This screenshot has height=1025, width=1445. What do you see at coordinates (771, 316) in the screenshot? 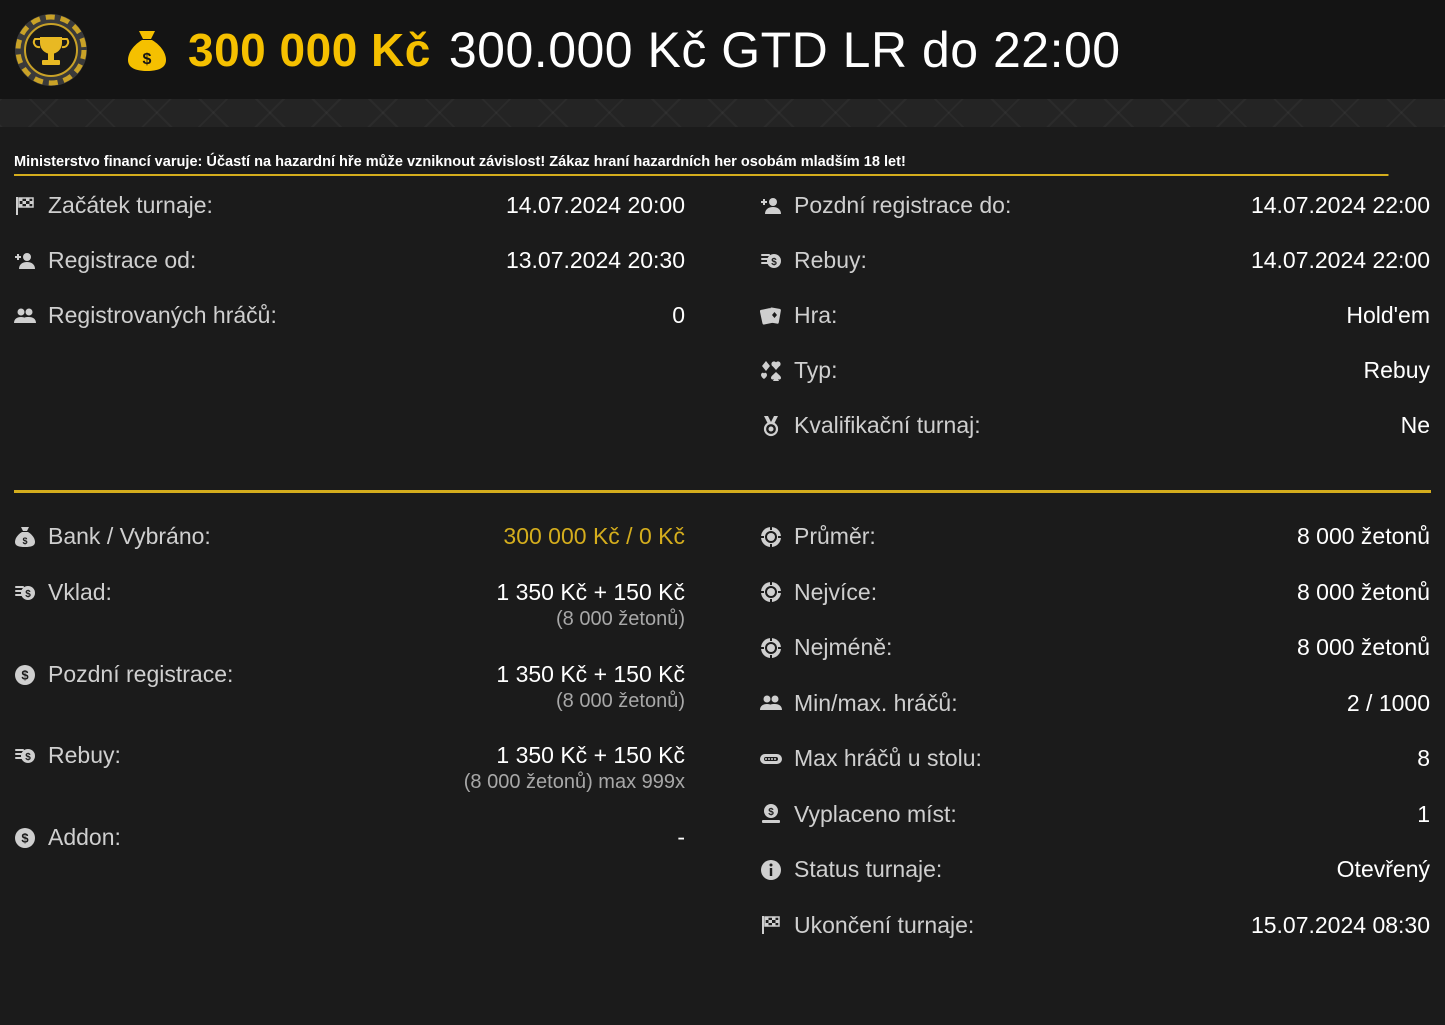
I see `cards-icon` at bounding box center [771, 316].